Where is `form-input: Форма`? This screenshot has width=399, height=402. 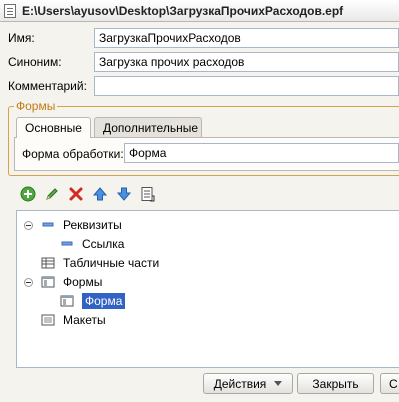 form-input: Форма is located at coordinates (261, 153).